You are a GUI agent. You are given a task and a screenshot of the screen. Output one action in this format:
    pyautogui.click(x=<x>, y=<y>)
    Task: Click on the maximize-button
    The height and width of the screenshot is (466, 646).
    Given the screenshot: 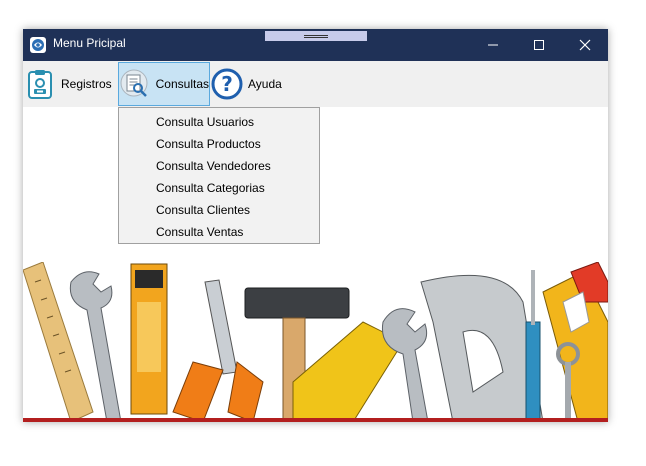 What is the action you would take?
    pyautogui.click(x=539, y=45)
    